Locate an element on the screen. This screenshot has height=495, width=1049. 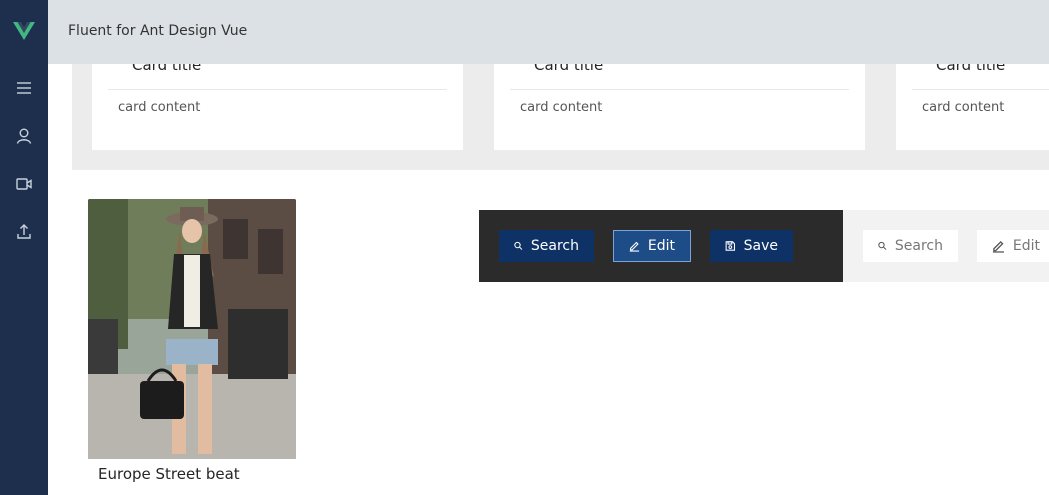
photo-caption: Europe Street beat is located at coordinates (169, 474).